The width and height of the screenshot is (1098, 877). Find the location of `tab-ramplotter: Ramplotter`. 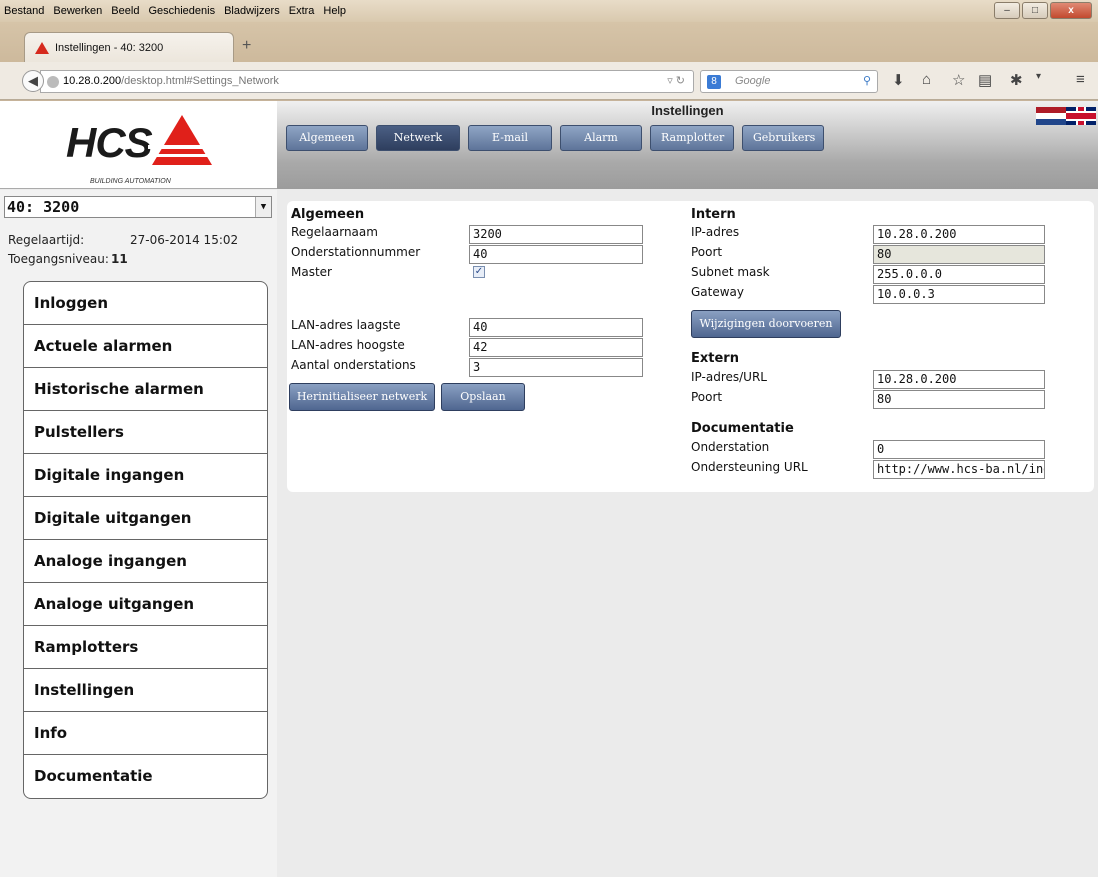

tab-ramplotter: Ramplotter is located at coordinates (692, 138).